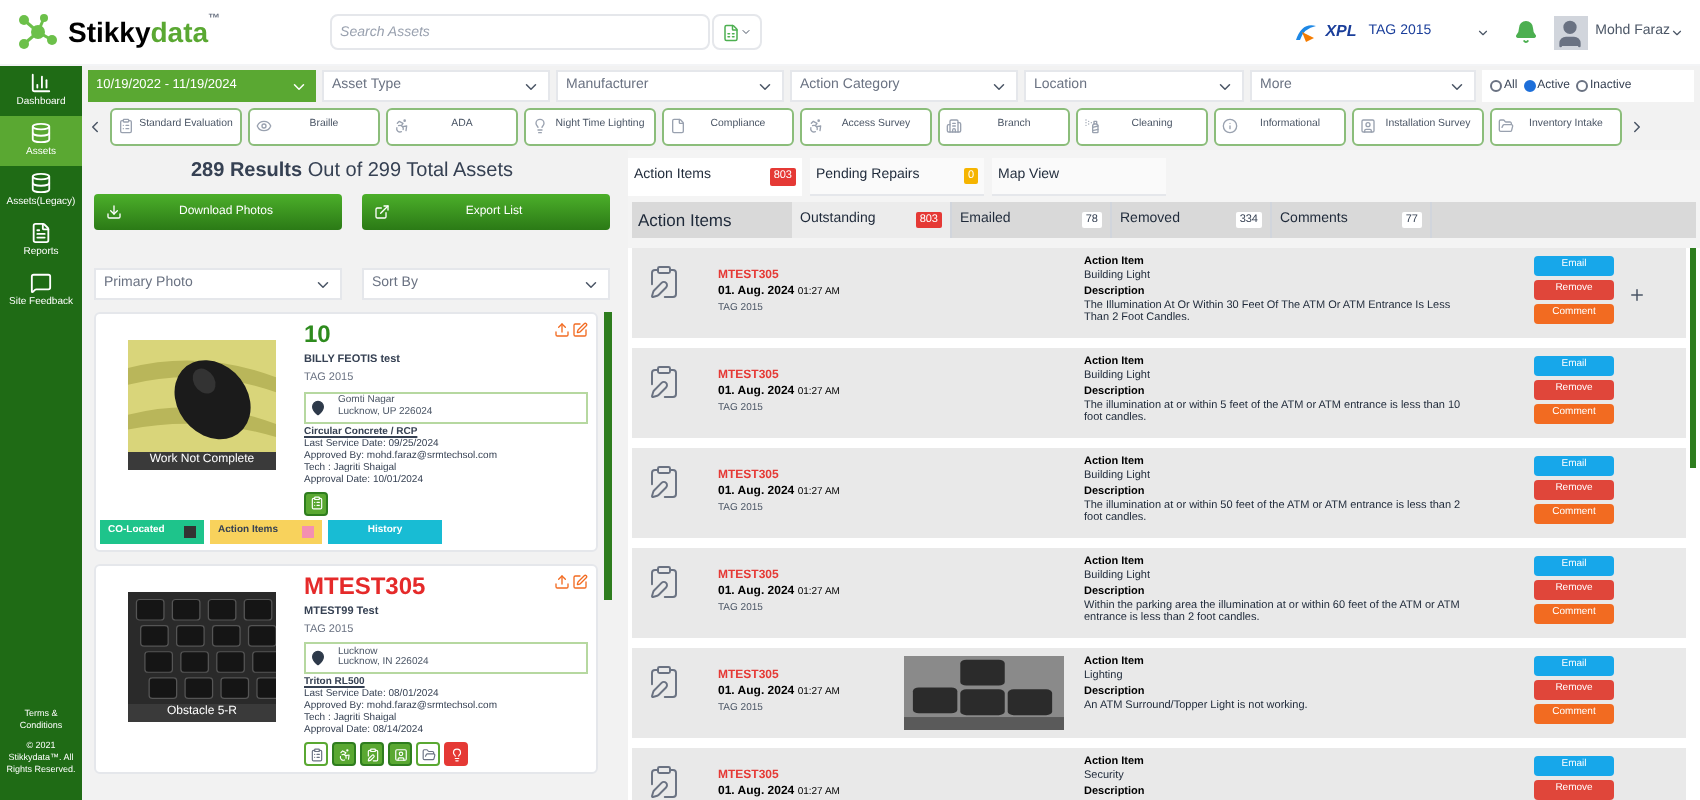  What do you see at coordinates (1525, 32) in the screenshot?
I see `bell-icon` at bounding box center [1525, 32].